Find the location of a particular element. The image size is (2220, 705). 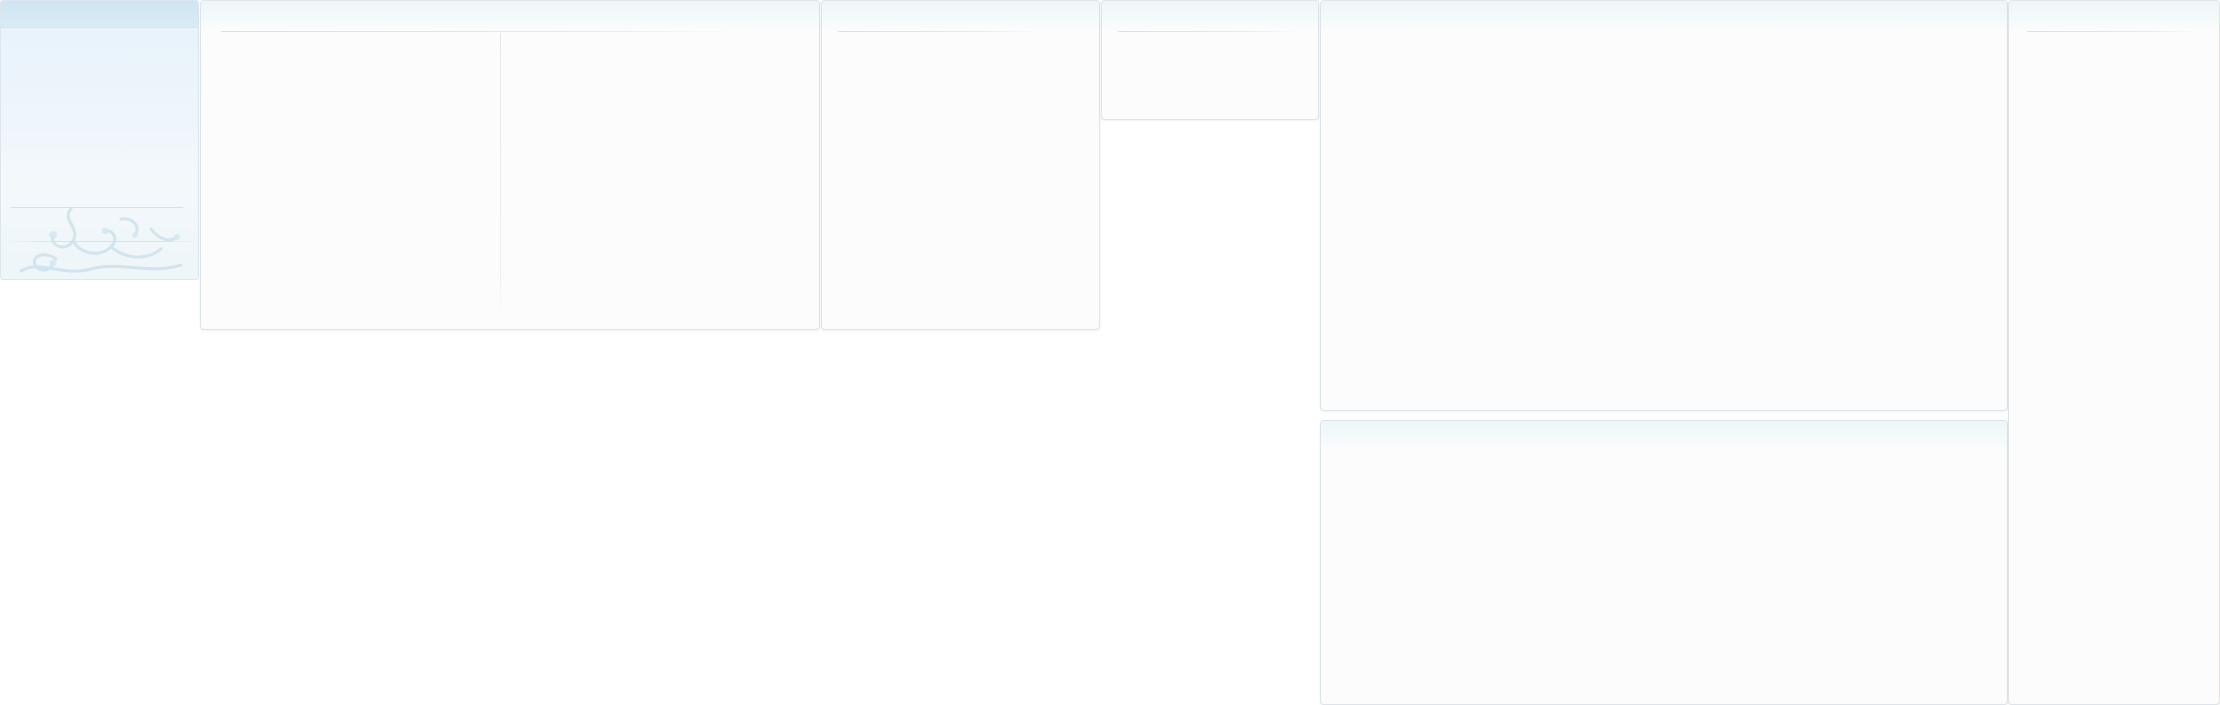

panel-a is located at coordinates (510, 165).